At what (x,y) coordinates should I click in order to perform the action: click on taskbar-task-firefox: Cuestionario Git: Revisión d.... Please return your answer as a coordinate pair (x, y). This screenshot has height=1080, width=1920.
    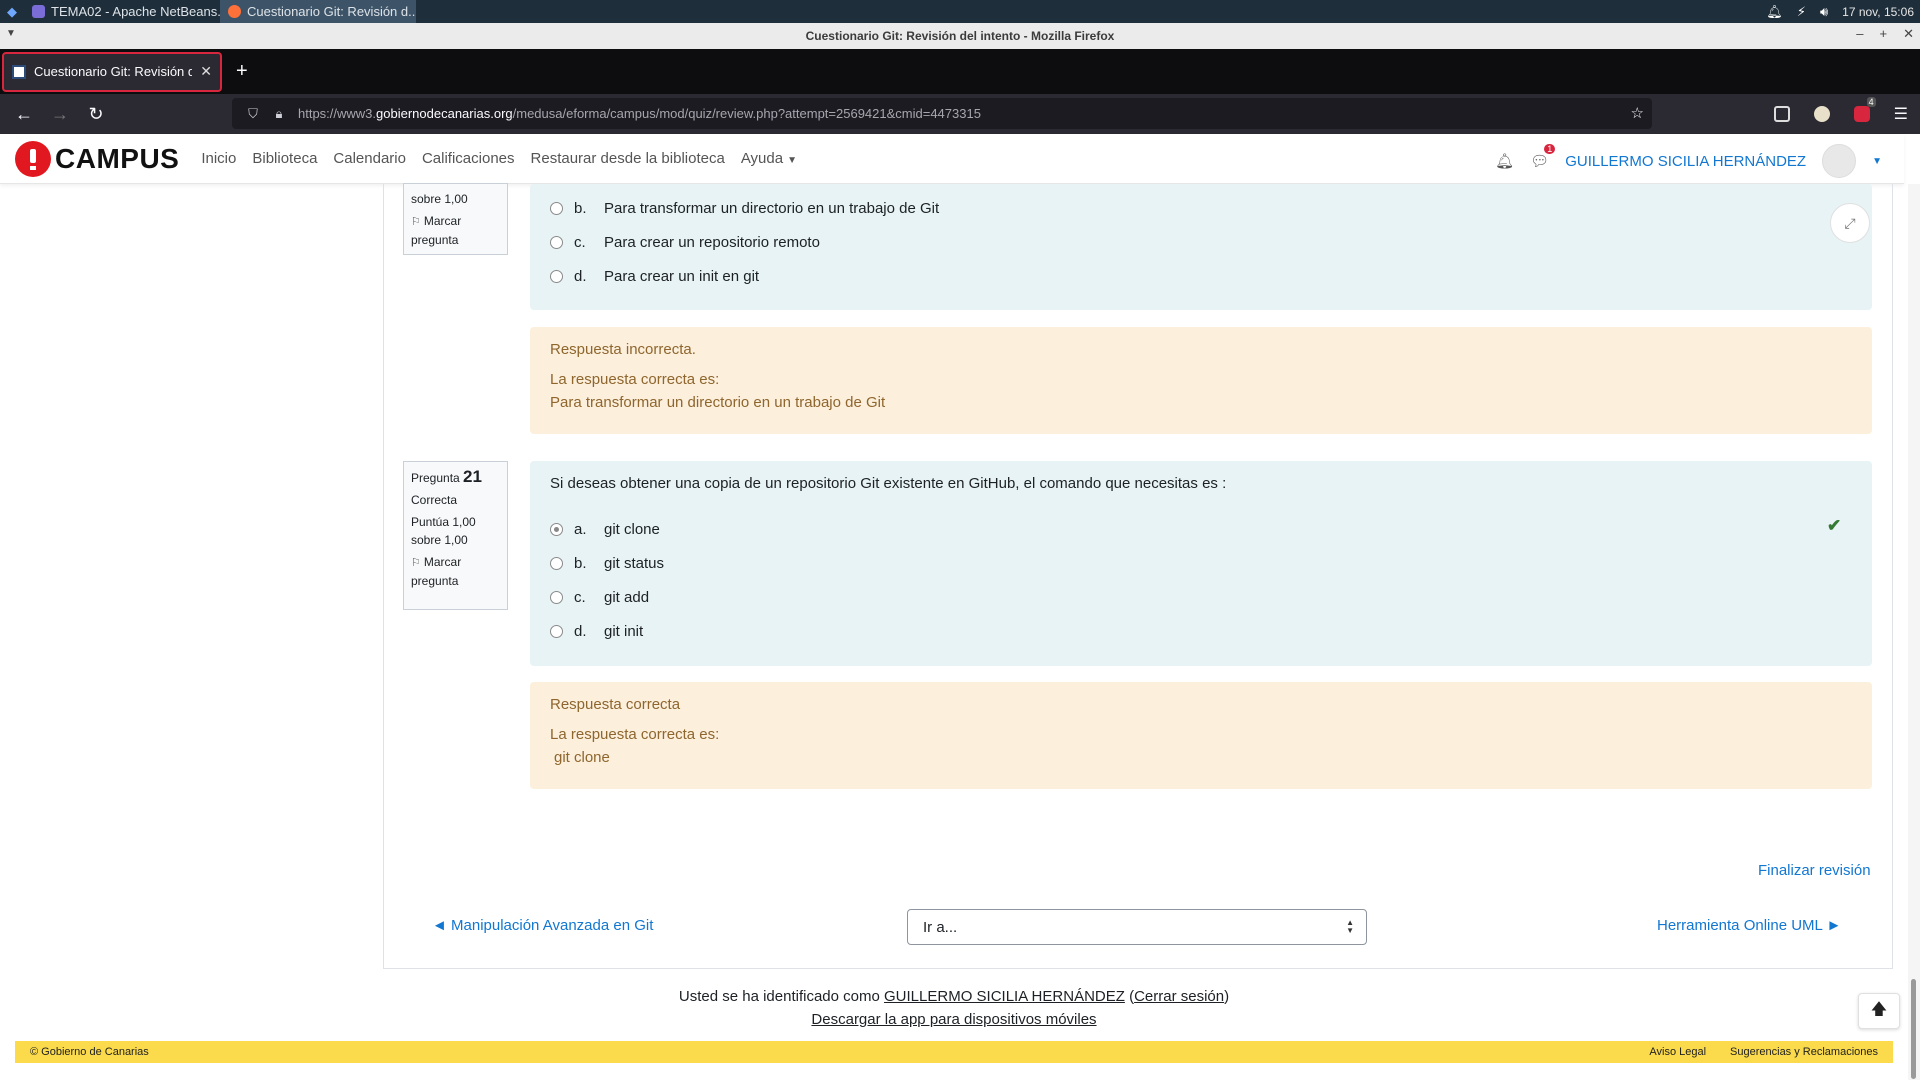
    Looking at the image, I should click on (318, 11).